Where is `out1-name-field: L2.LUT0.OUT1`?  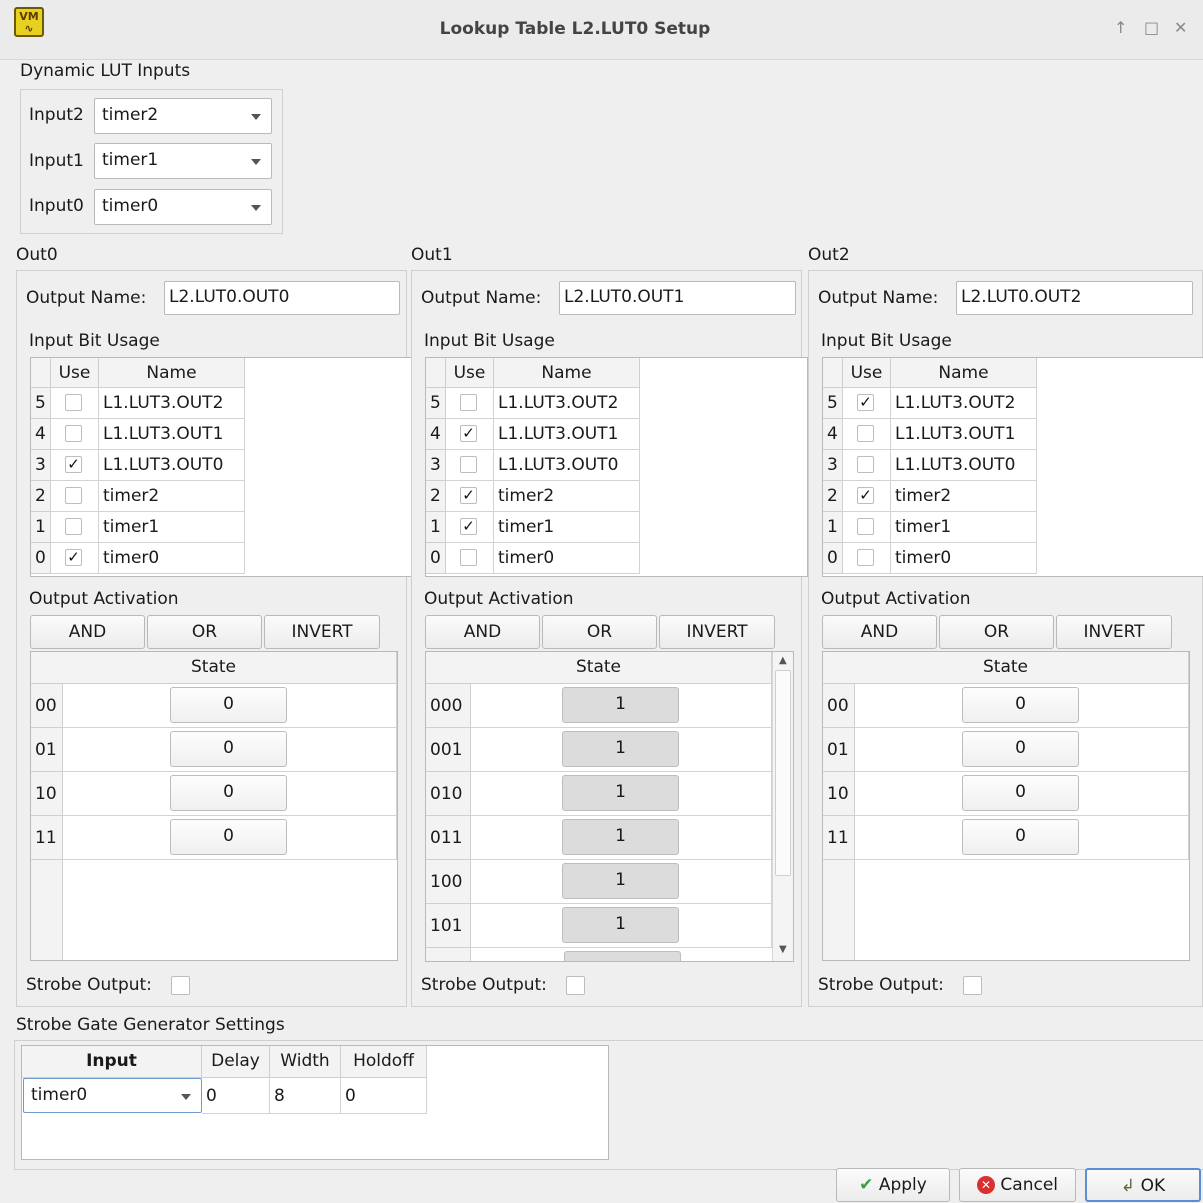
out1-name-field: L2.LUT0.OUT1 is located at coordinates (677, 298).